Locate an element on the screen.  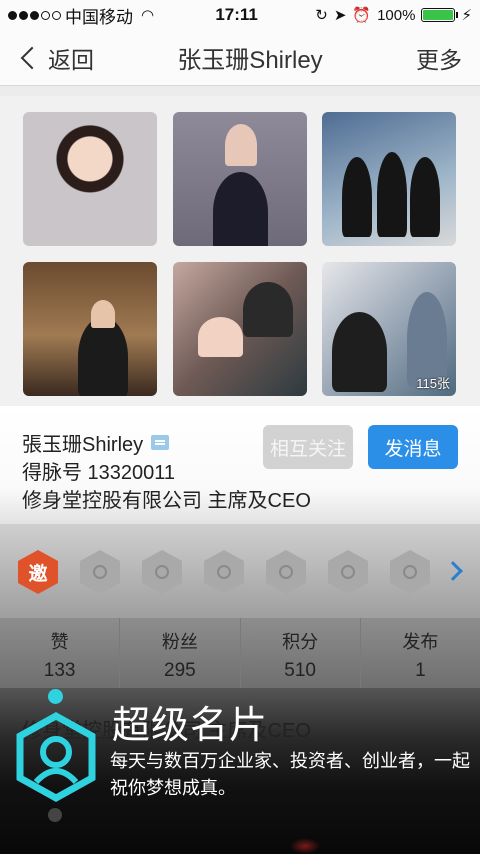
photo-count-badge: 115张 is located at coordinates (433, 383).